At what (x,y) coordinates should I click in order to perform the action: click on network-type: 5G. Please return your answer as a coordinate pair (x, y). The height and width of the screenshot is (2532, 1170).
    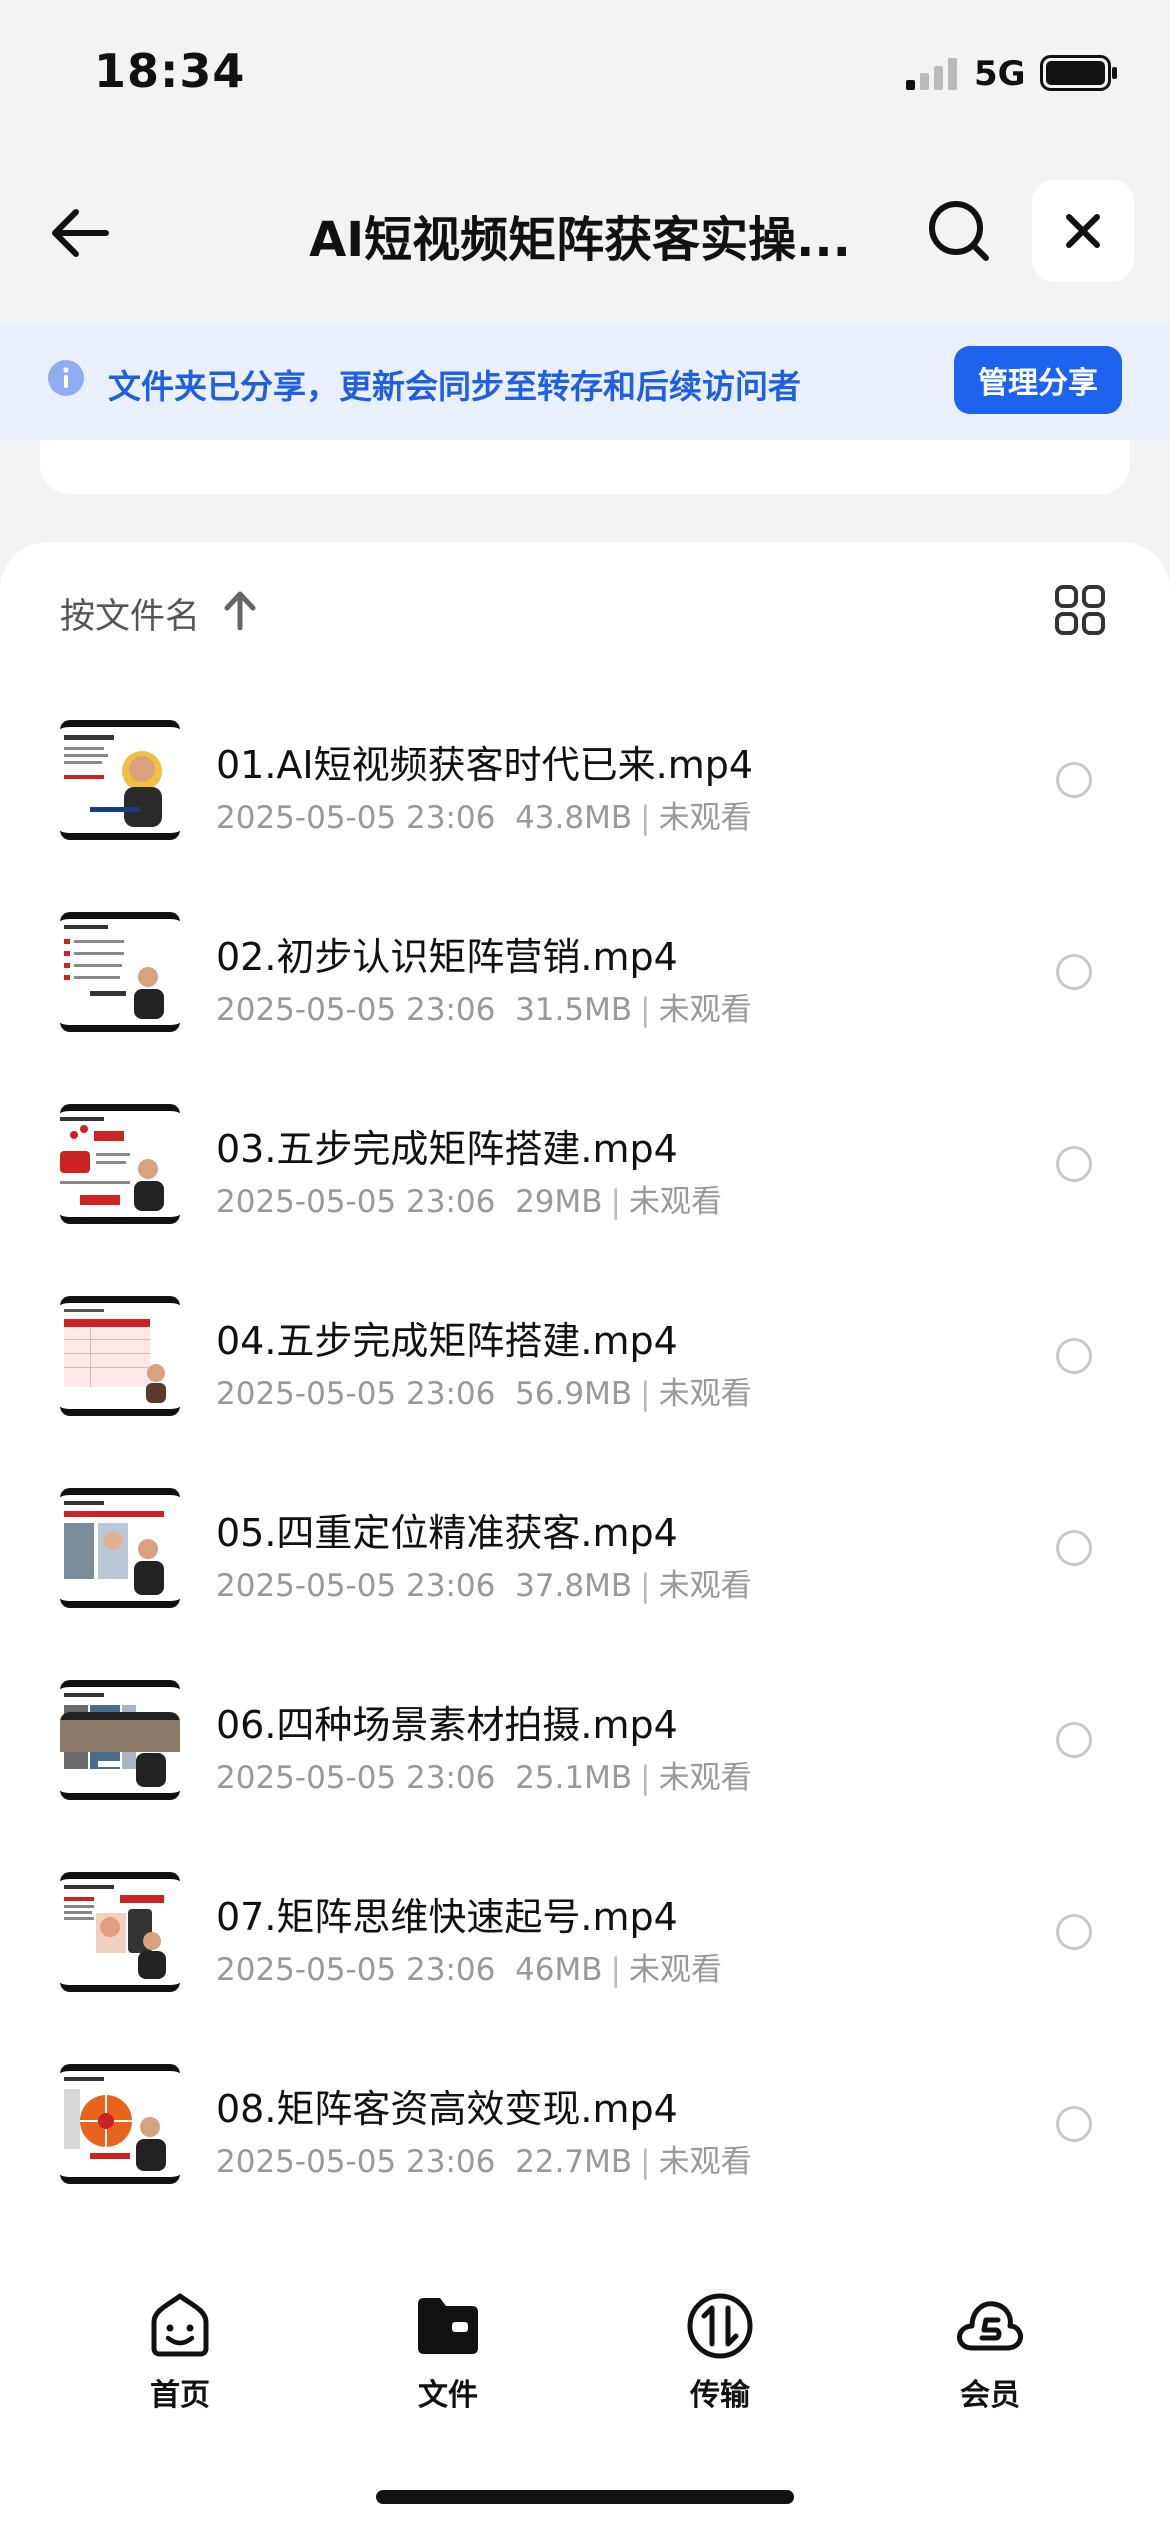
    Looking at the image, I should click on (1000, 74).